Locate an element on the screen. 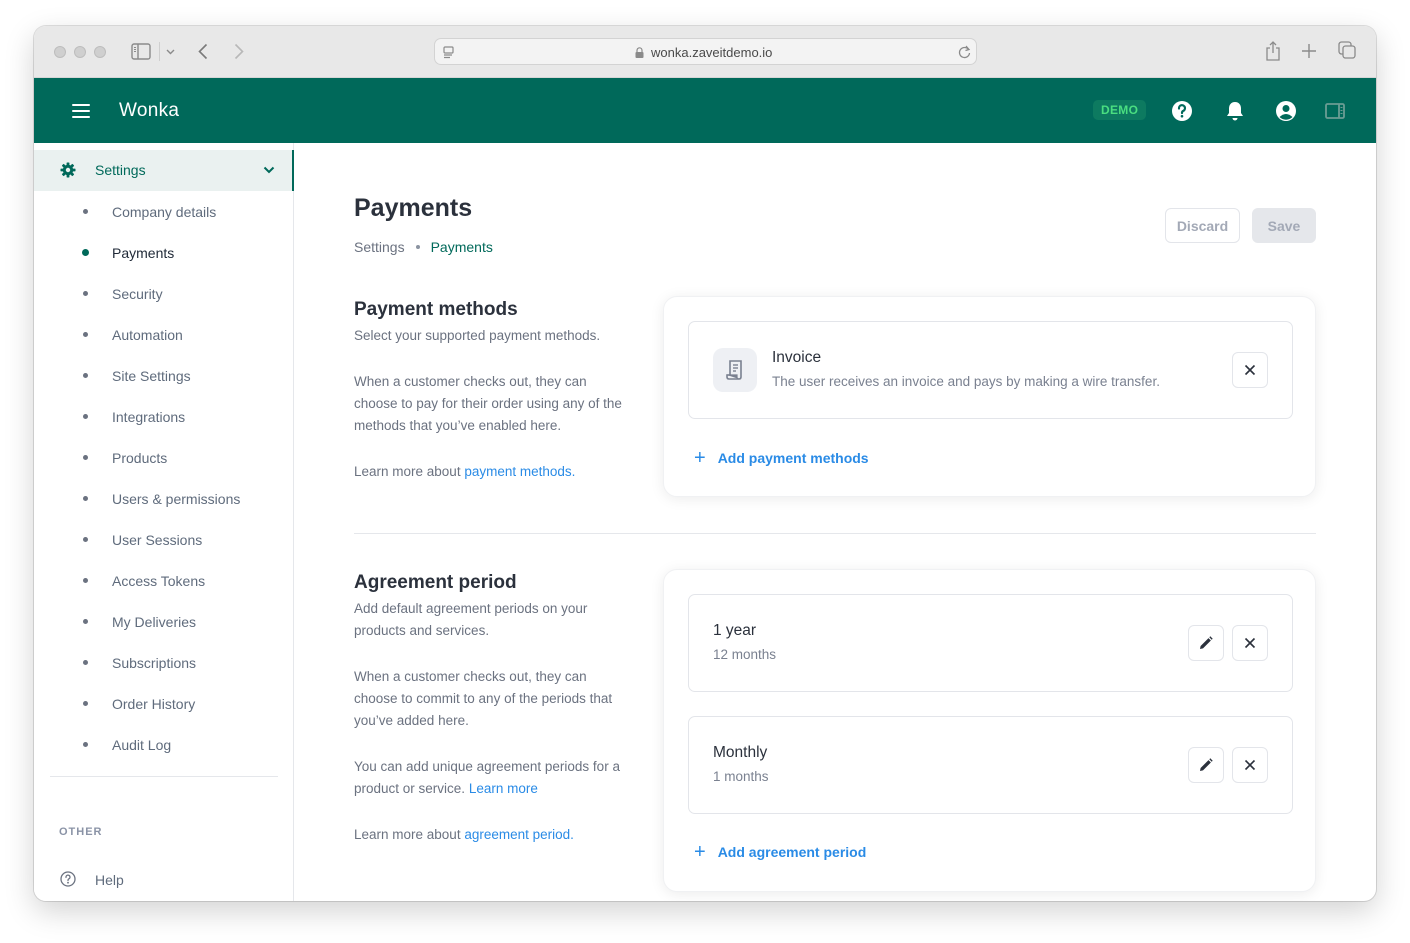 The image size is (1410, 943). sidebar-item-my-deliveries: My Deliveries is located at coordinates (163, 622).